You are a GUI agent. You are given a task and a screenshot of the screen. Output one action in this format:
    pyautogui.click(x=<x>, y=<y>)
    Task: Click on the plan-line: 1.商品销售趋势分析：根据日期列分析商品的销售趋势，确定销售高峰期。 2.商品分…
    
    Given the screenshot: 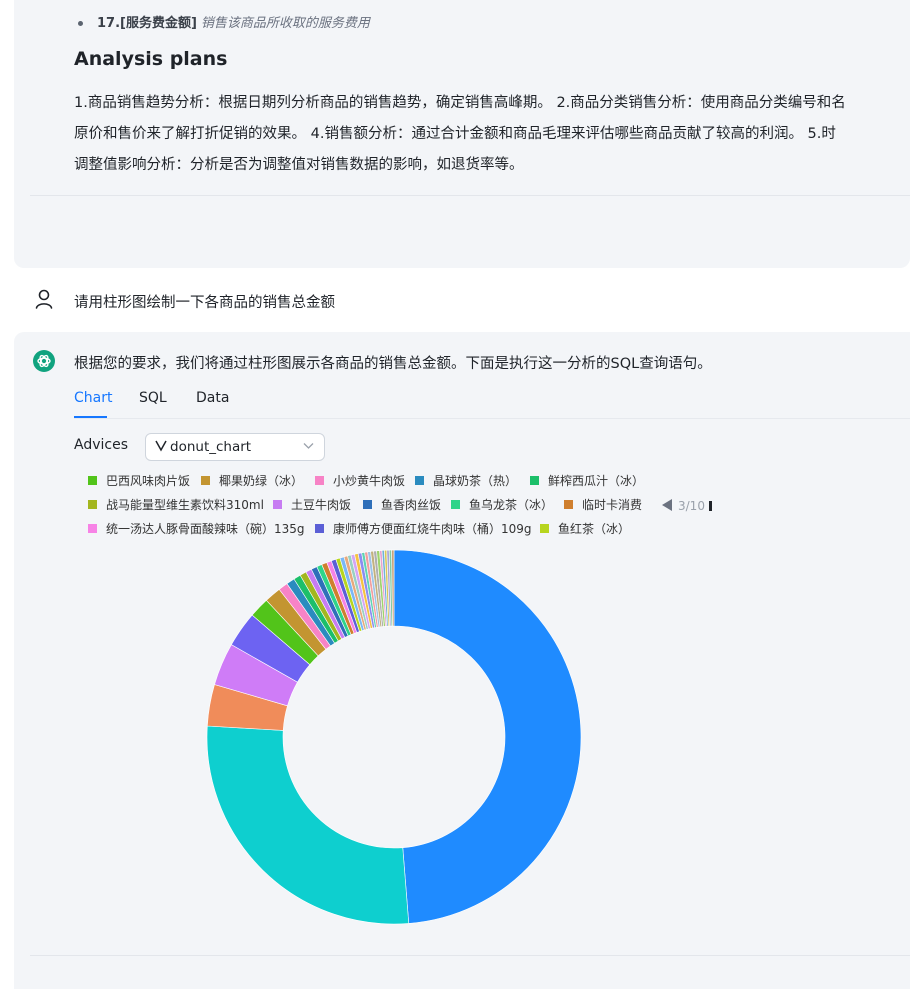 What is the action you would take?
    pyautogui.click(x=460, y=103)
    